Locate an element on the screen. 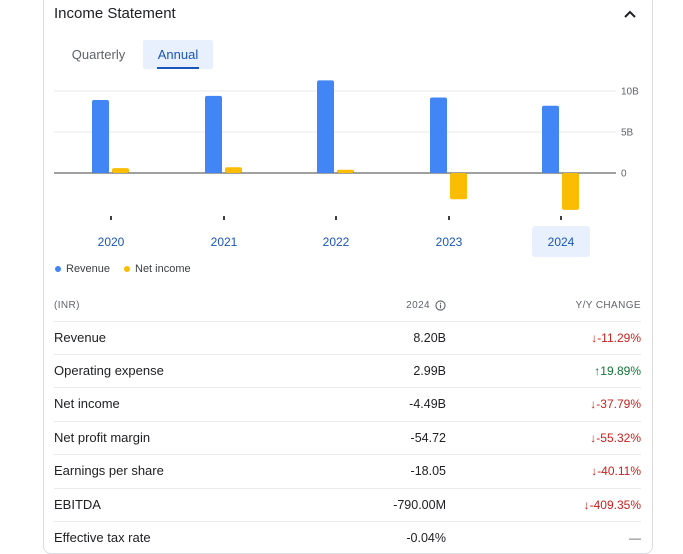 Image resolution: width=683 pixels, height=554 pixels. legend-net-income-label: Net income is located at coordinates (163, 269).